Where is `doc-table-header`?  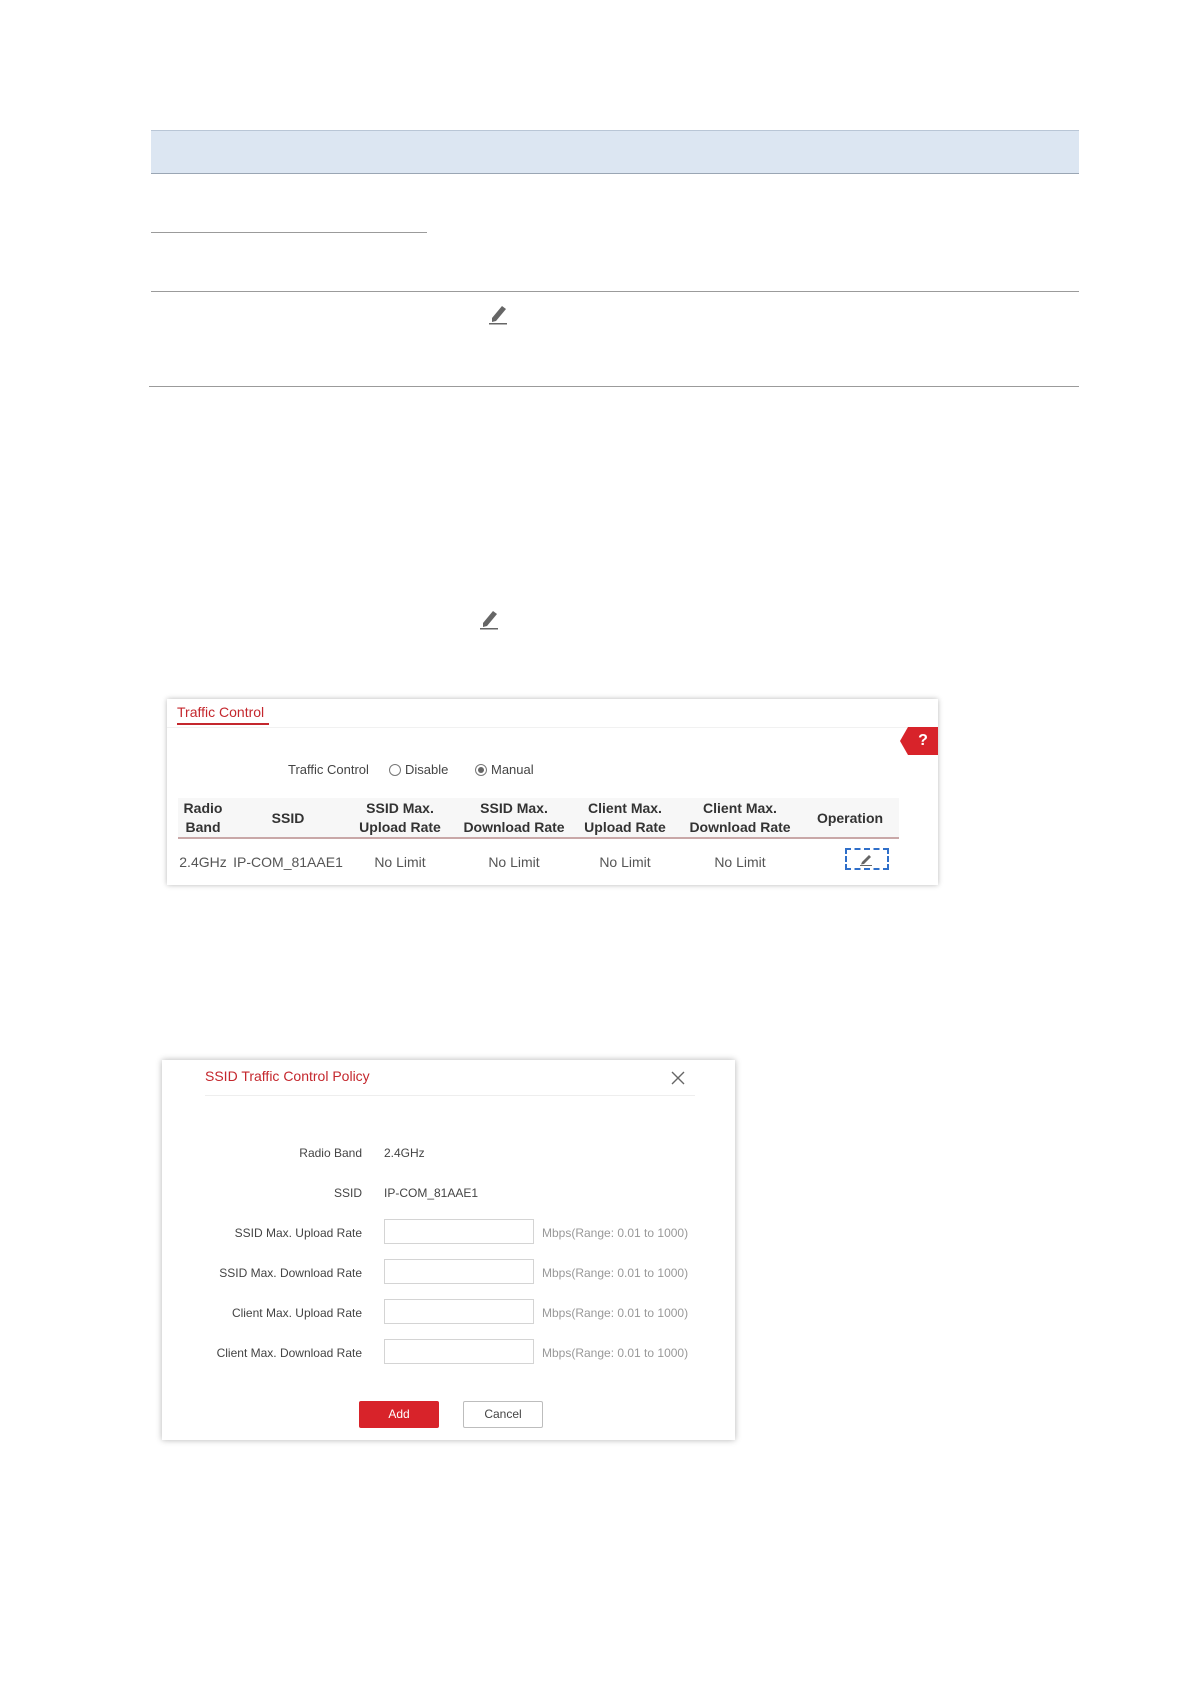 doc-table-header is located at coordinates (615, 152).